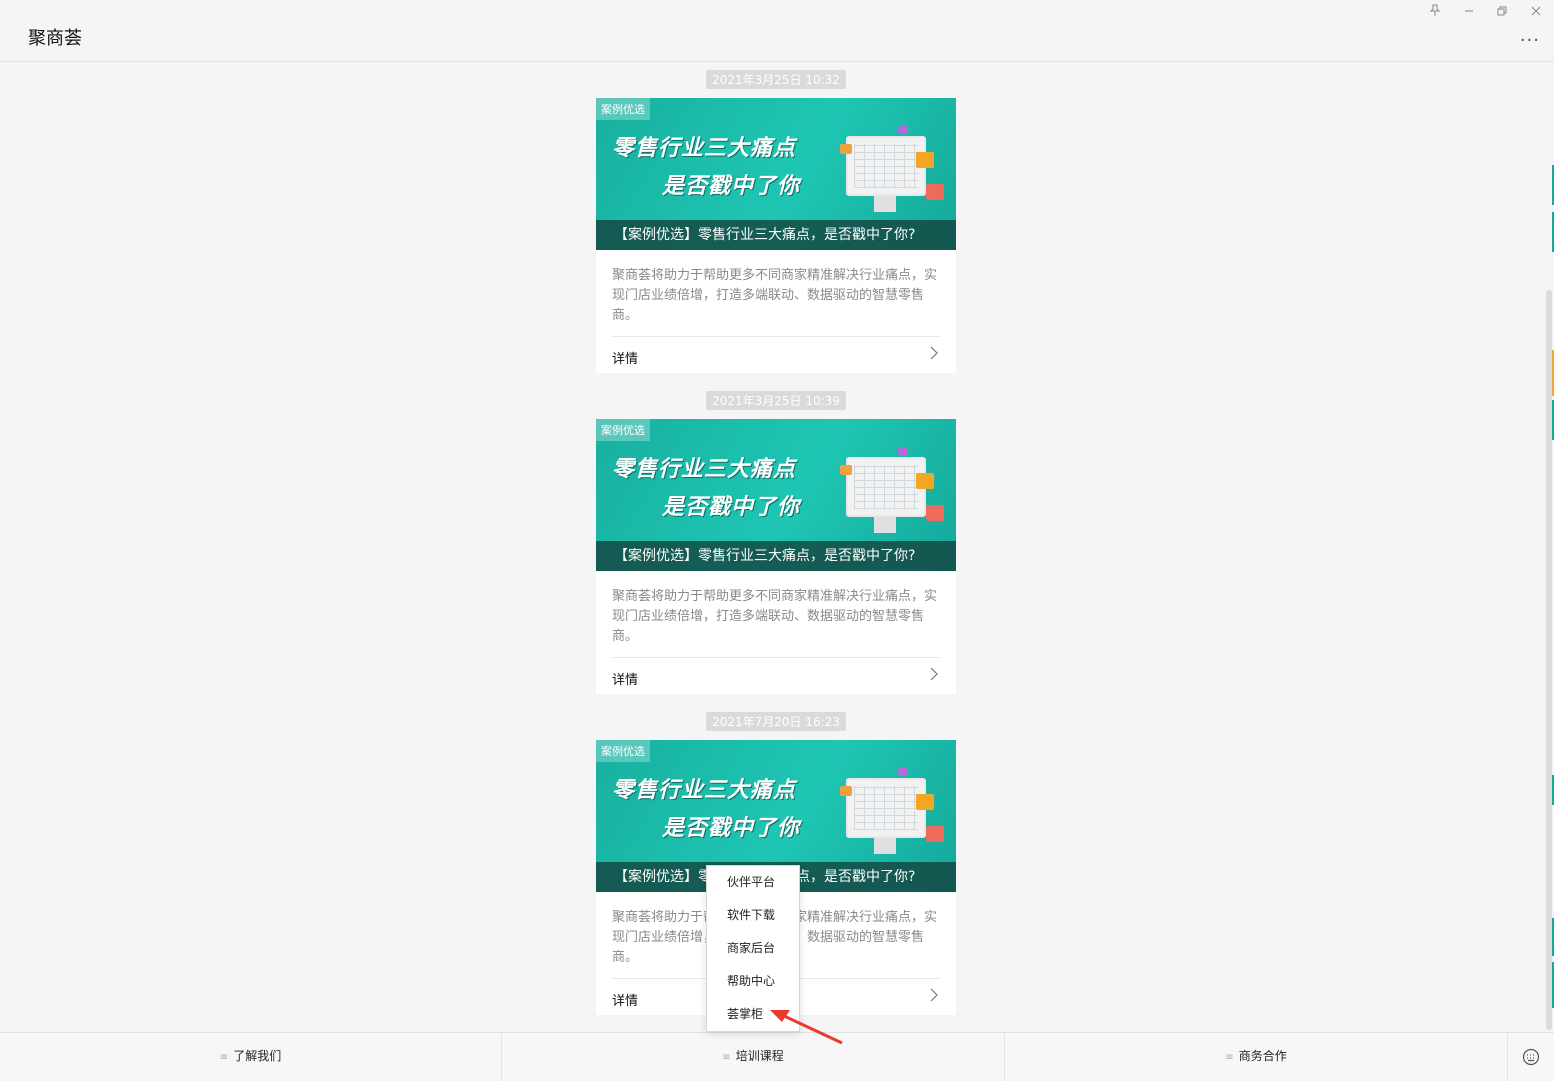  What do you see at coordinates (759, 1056) in the screenshot?
I see `tab-label: 培训课程` at bounding box center [759, 1056].